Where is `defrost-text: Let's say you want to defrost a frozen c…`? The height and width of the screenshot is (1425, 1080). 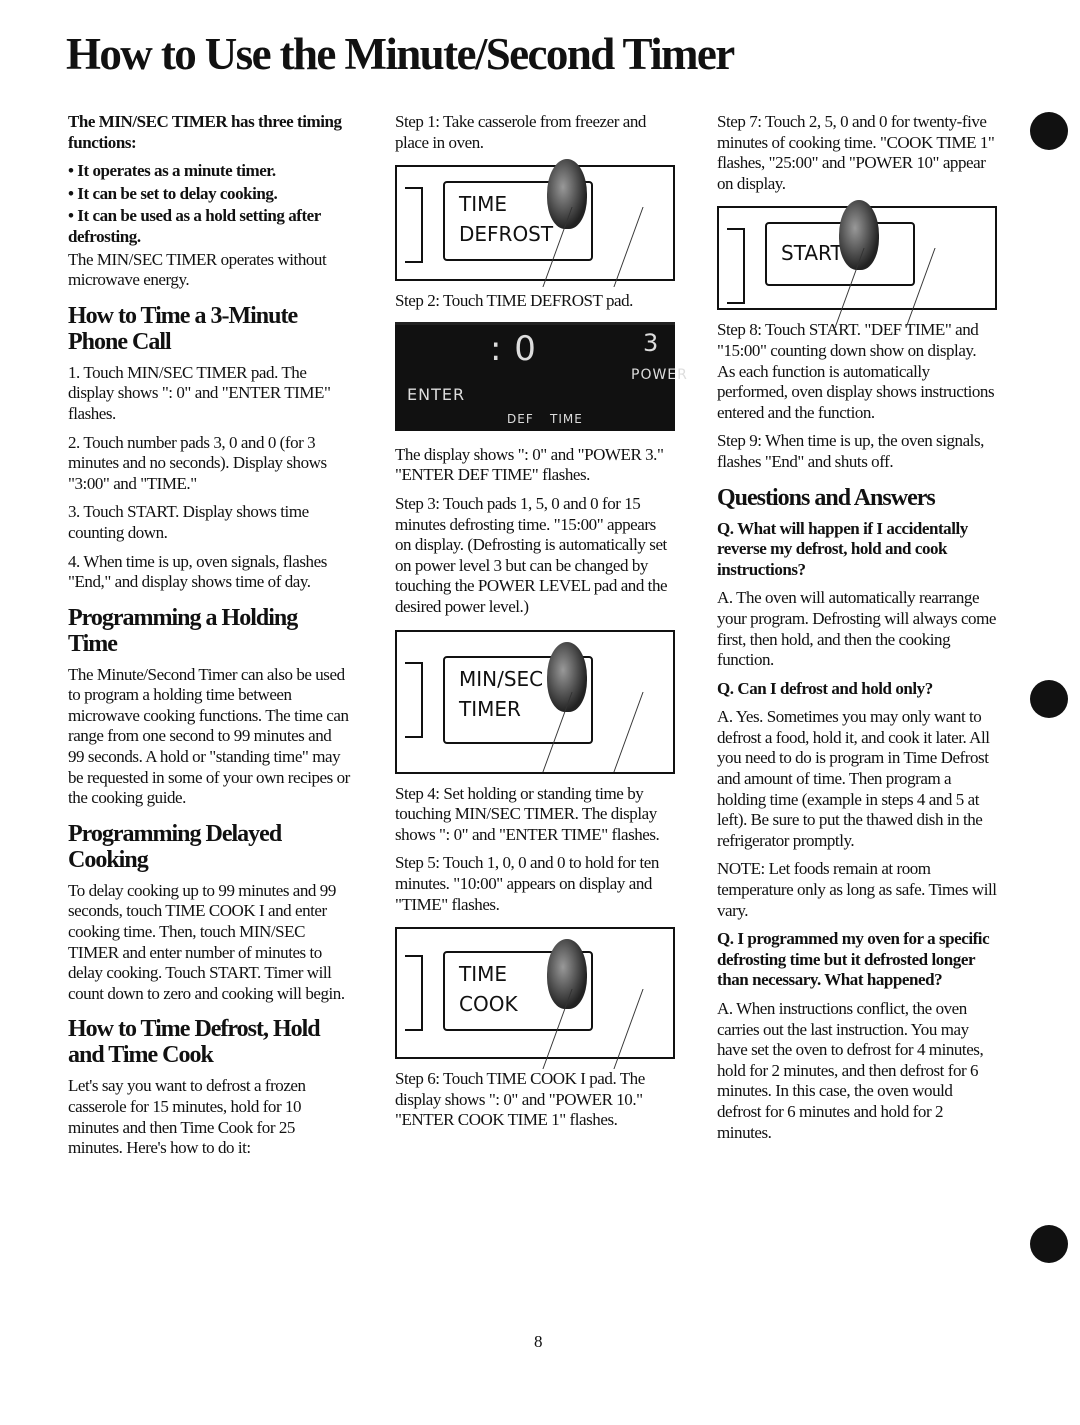 defrost-text: Let's say you want to defrost a frozen c… is located at coordinates (187, 1117).